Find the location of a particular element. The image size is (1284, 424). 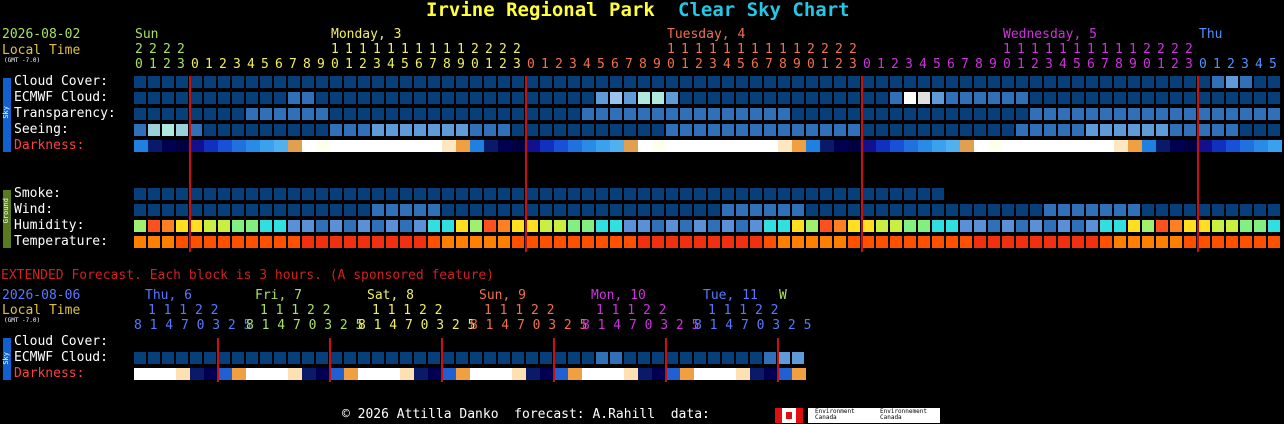

hour-digit: 4 is located at coordinates (587, 64).